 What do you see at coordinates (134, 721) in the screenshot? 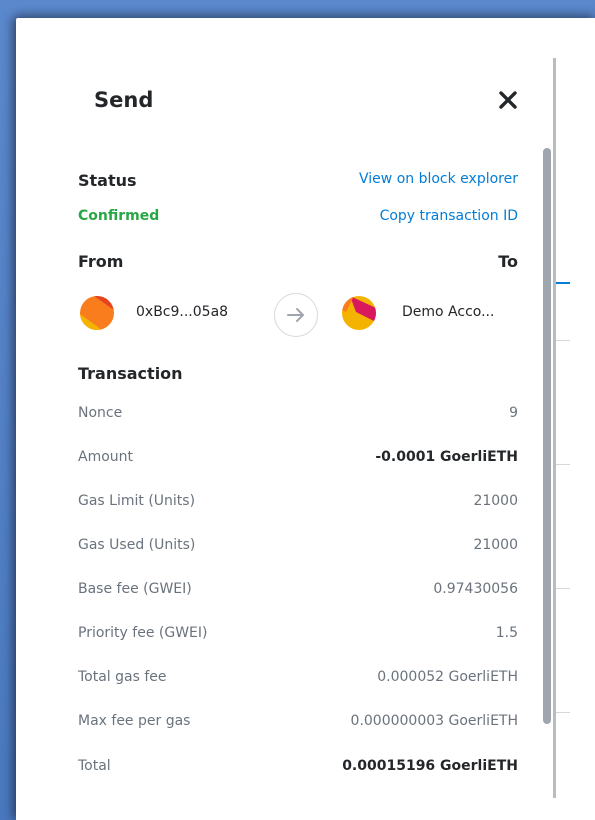
I see `max-fee-per-gas-label: Max fee per gas` at bounding box center [134, 721].